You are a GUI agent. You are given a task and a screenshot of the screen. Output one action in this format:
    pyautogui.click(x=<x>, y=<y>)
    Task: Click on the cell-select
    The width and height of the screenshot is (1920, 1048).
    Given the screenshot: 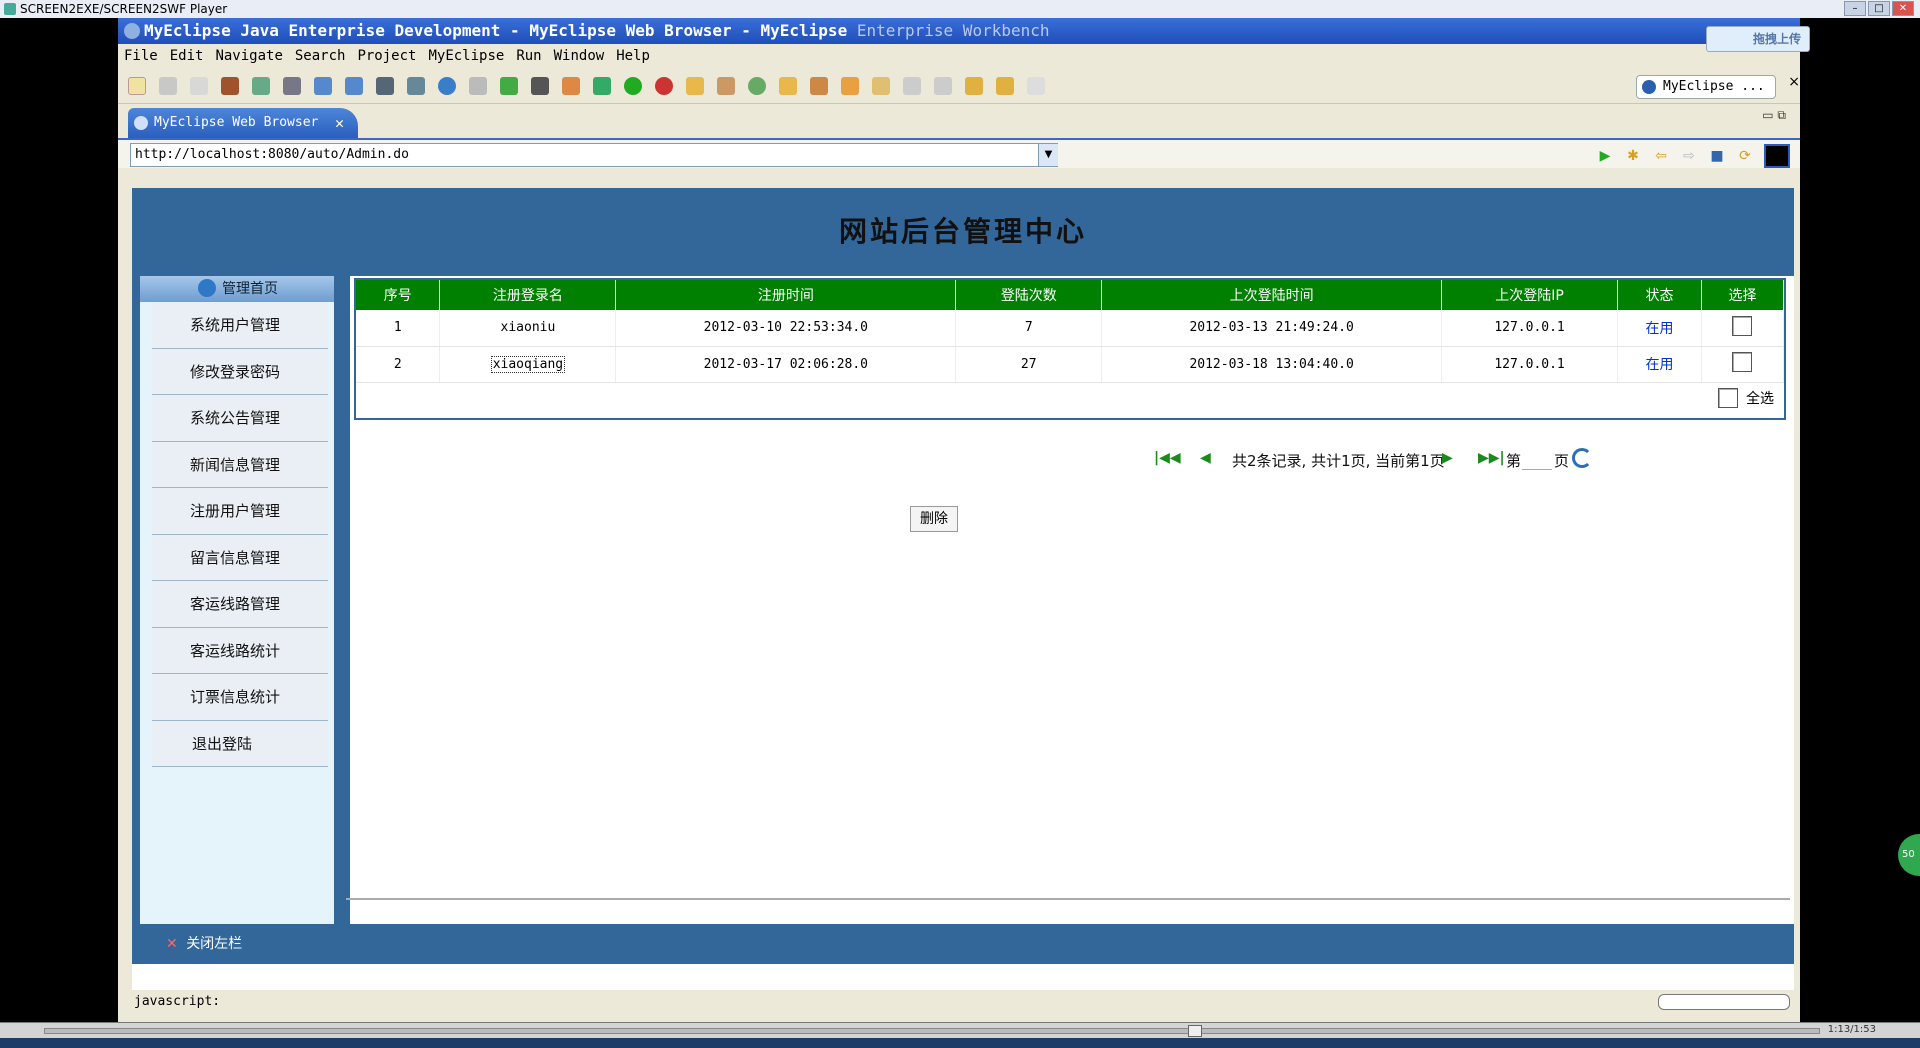 What is the action you would take?
    pyautogui.click(x=1743, y=328)
    